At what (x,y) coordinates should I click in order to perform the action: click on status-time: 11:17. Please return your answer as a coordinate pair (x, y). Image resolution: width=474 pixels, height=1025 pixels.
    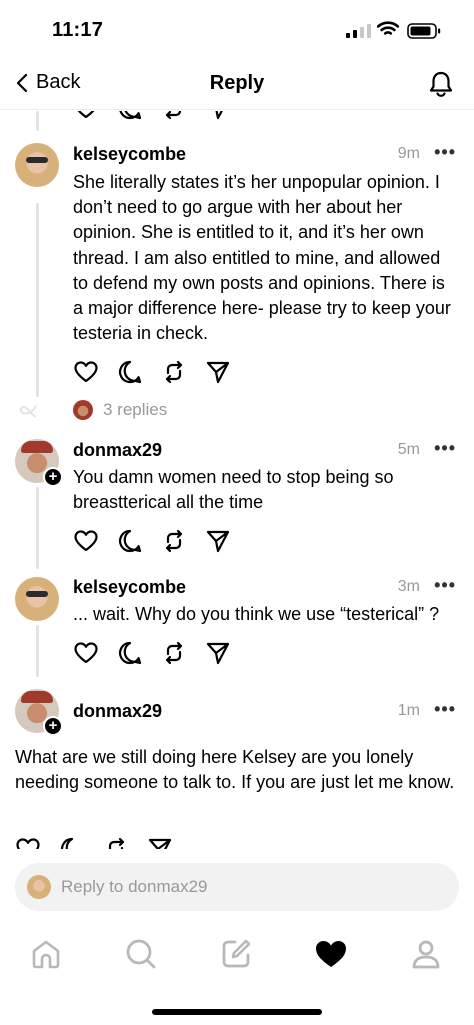
    Looking at the image, I should click on (78, 30).